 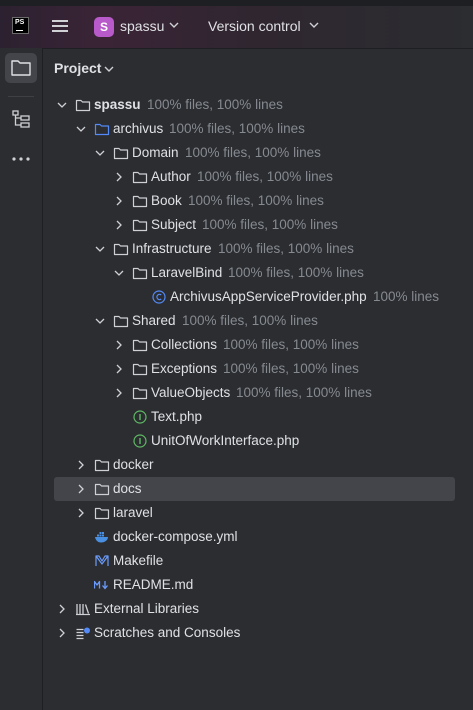 I want to click on tree-row: Subject 100% files, 100% lines, so click(x=257, y=225).